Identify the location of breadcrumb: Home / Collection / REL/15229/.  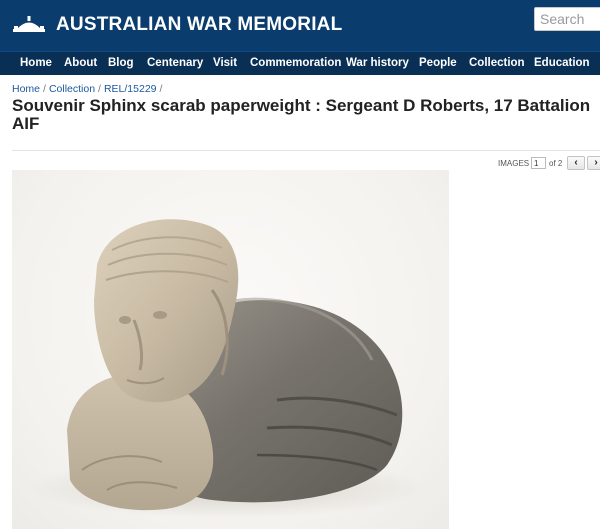
(88, 89).